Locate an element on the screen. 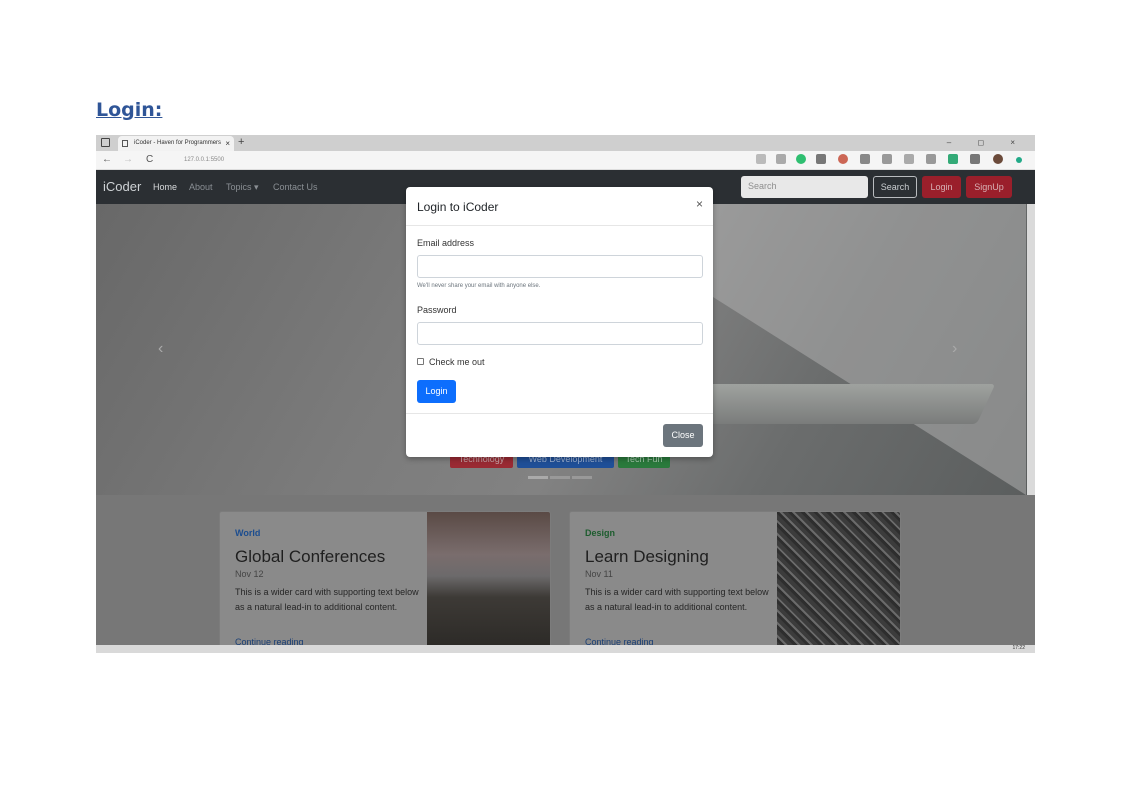 Image resolution: width=1123 pixels, height=794 pixels. menu-icon is located at coordinates (1019, 160).